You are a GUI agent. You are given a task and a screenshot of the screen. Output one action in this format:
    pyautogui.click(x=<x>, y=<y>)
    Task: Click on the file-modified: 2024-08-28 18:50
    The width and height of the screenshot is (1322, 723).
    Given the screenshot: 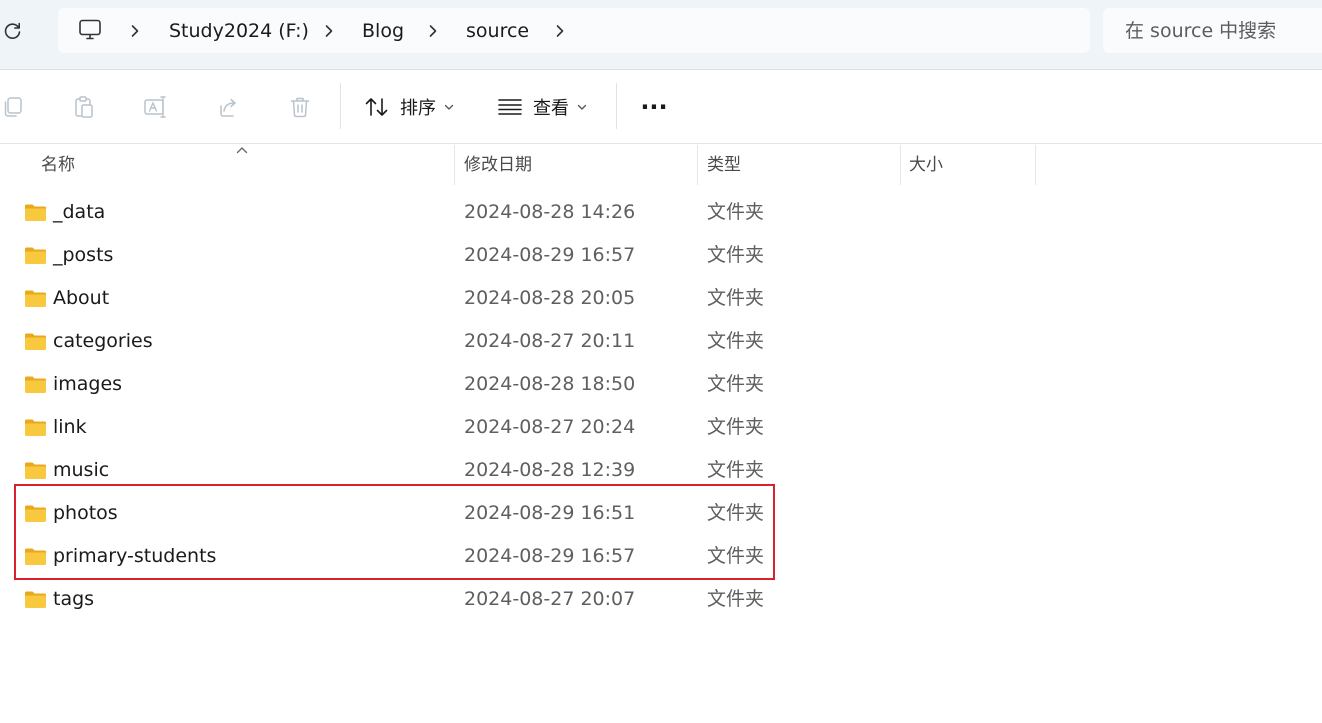 What is the action you would take?
    pyautogui.click(x=550, y=384)
    